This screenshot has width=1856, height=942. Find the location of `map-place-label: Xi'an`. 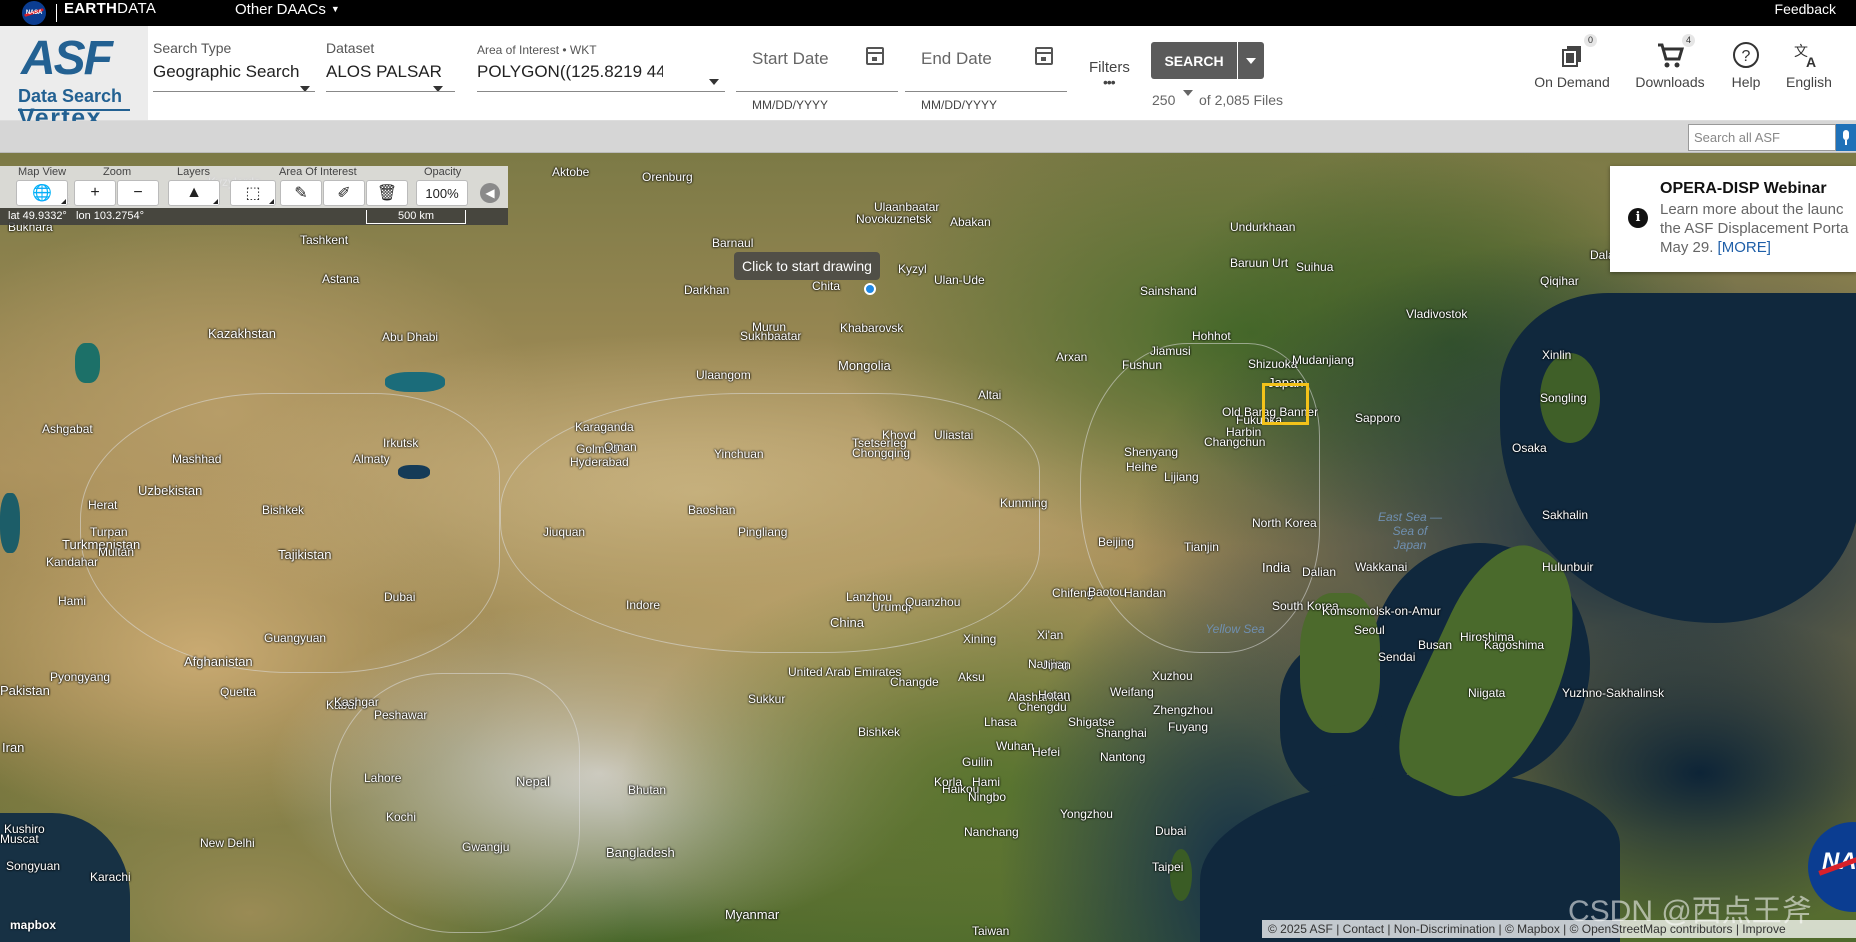

map-place-label: Xi'an is located at coordinates (1050, 635).